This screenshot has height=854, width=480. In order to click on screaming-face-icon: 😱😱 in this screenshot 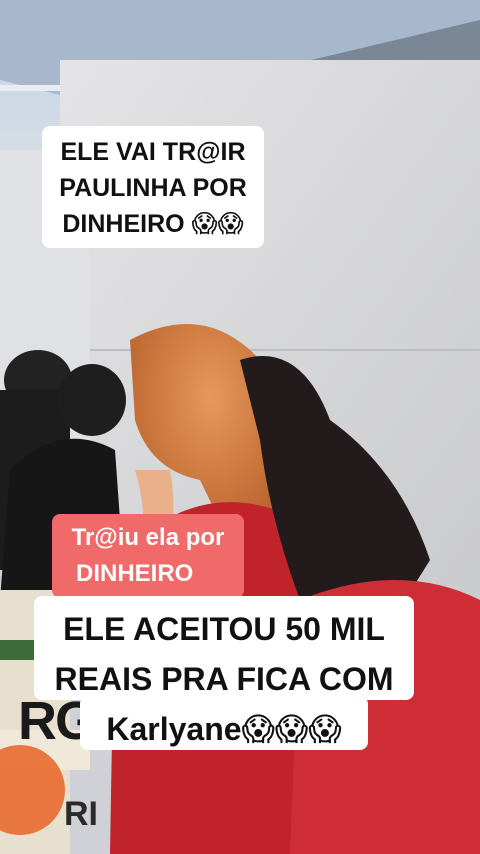, I will do `click(217, 223)`.